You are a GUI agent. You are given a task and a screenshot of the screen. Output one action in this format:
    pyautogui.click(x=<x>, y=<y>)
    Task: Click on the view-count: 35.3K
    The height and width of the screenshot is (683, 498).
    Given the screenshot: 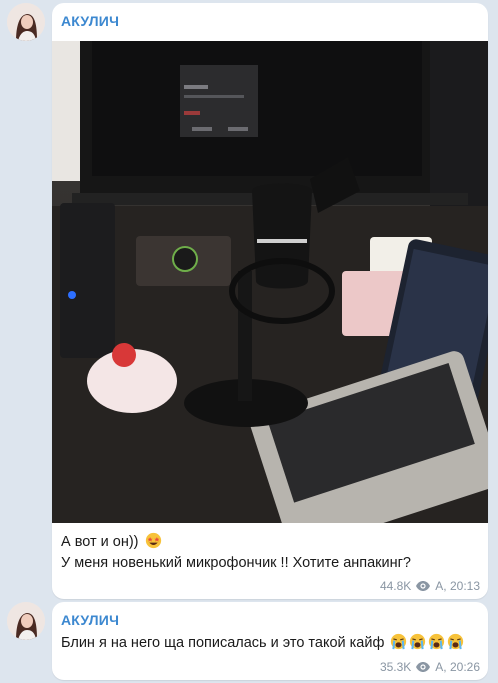 What is the action you would take?
    pyautogui.click(x=395, y=667)
    